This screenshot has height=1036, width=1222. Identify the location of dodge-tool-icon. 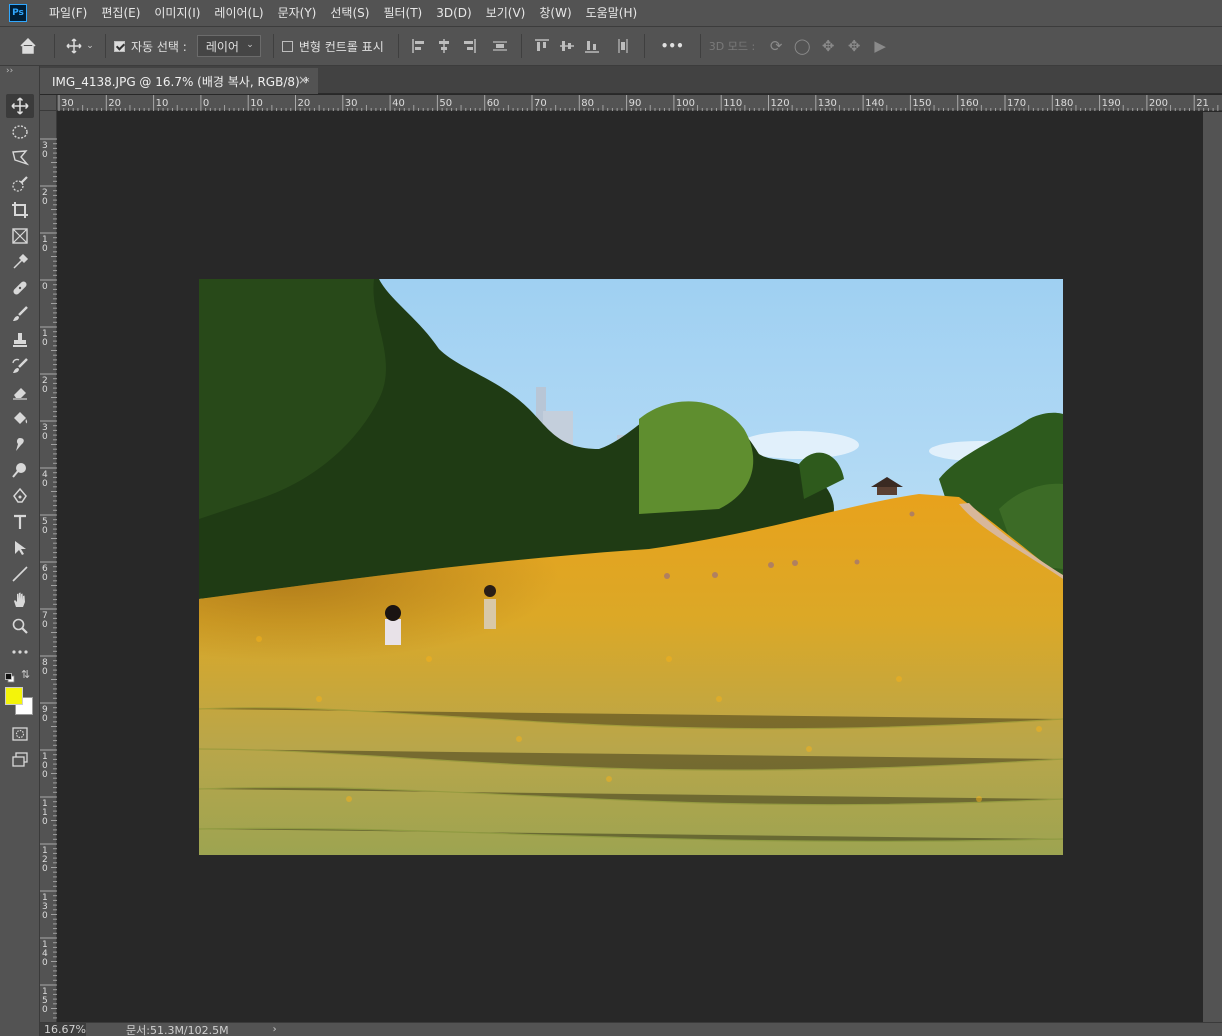
(20, 470).